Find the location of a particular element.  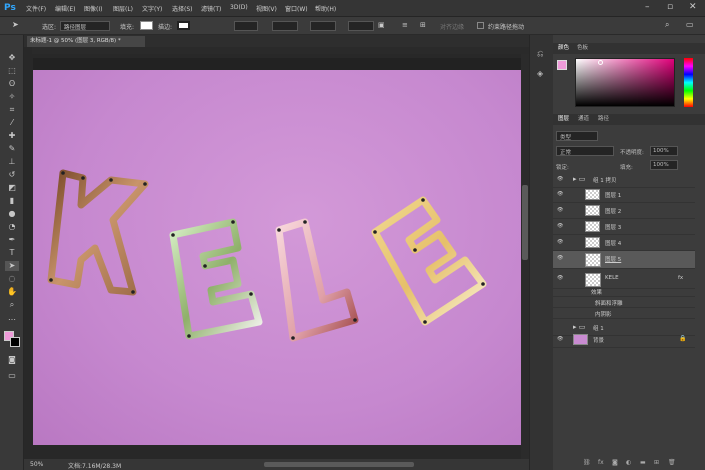

align-edges-checkbox: 对齐边缘 is located at coordinates (452, 26).